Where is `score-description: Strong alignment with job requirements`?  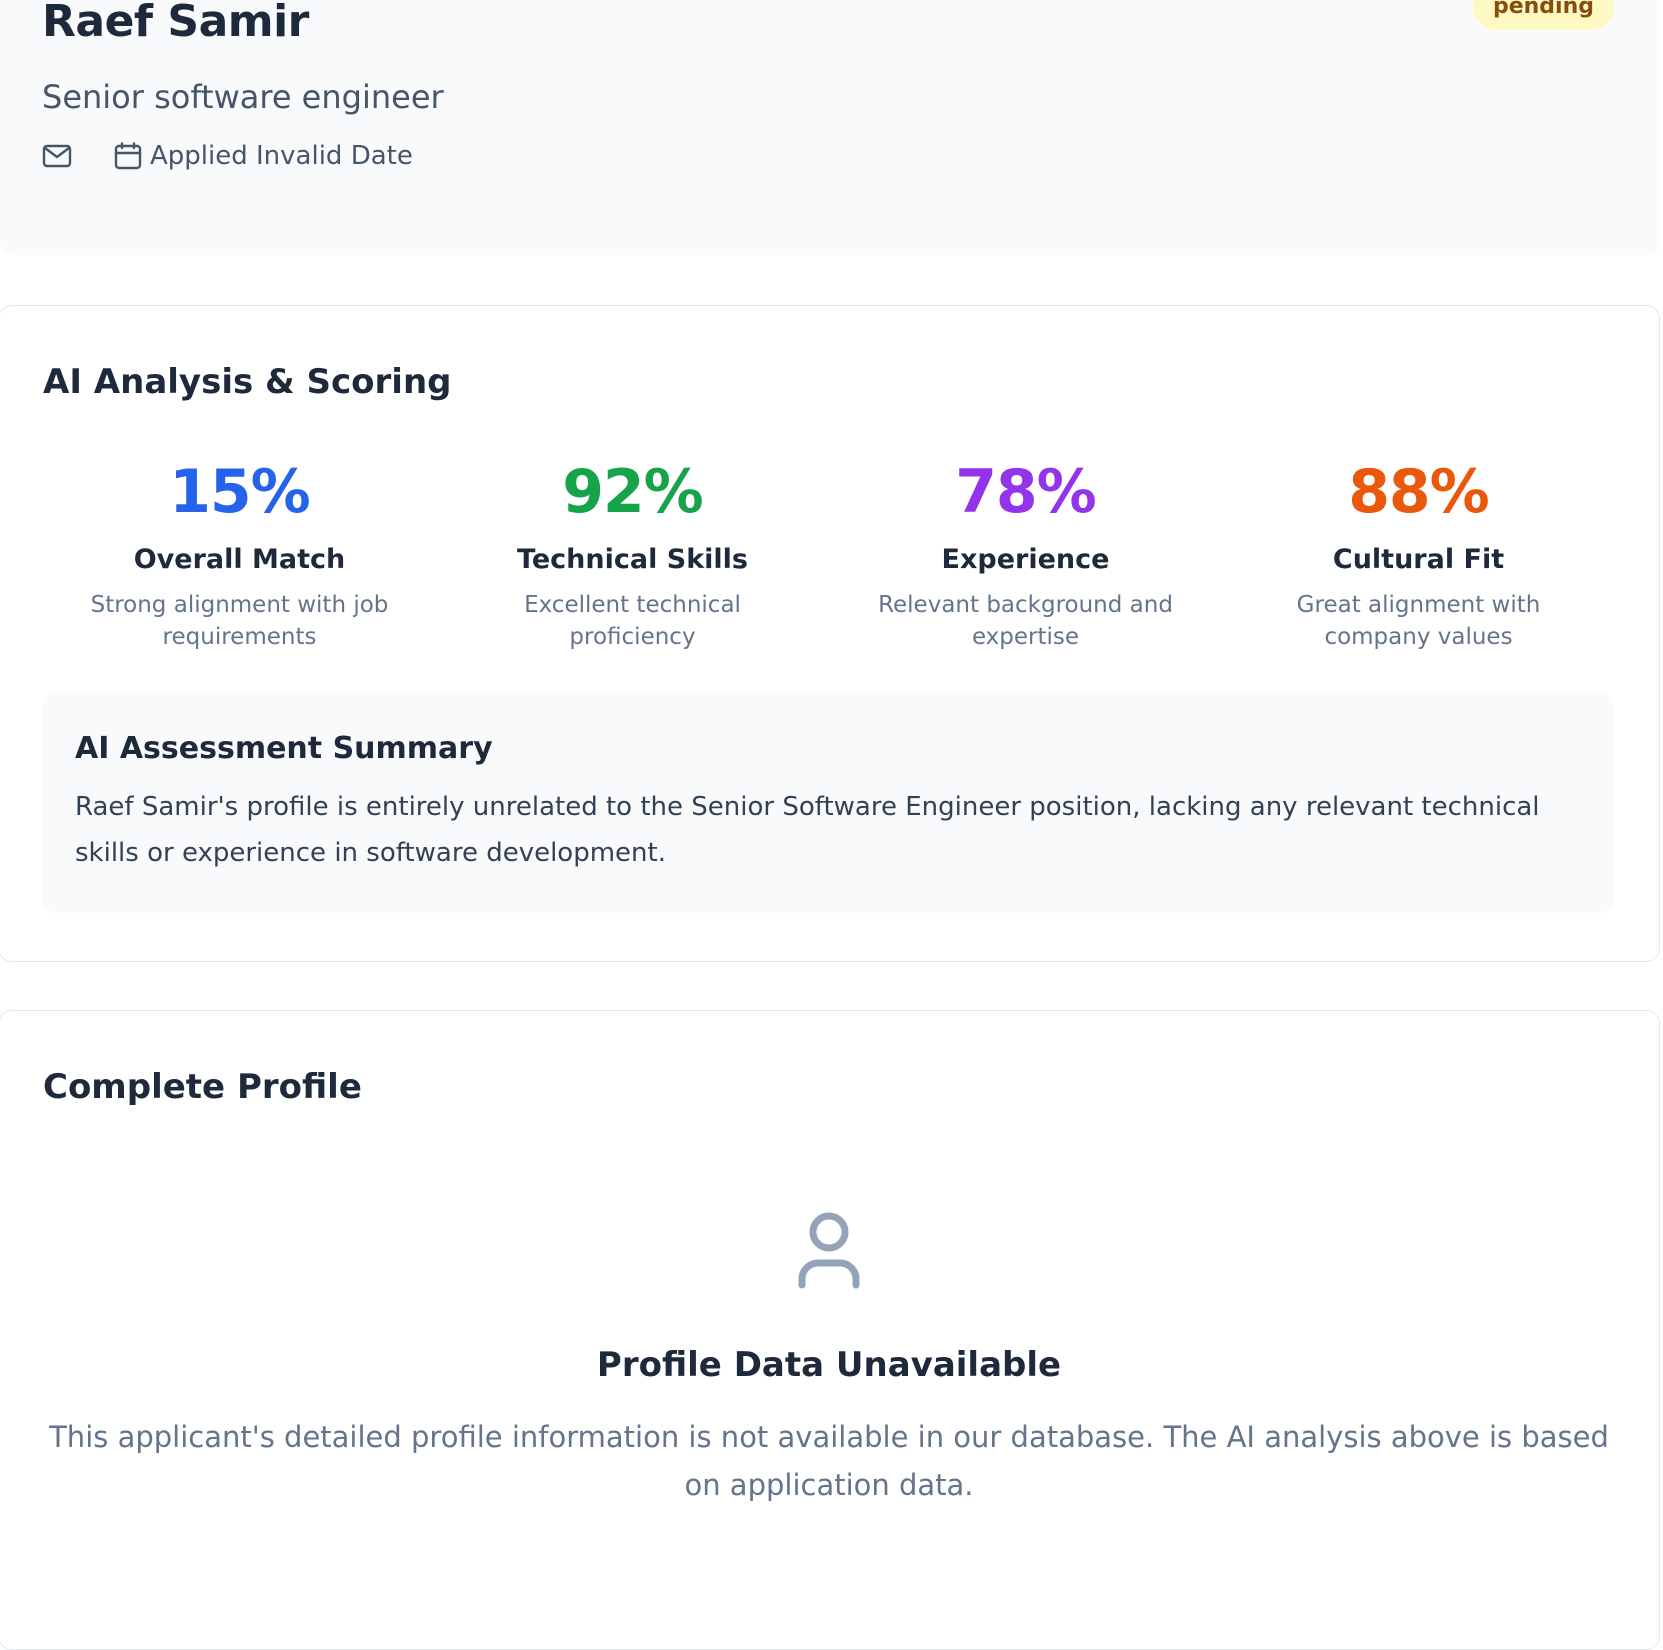
score-description: Strong alignment with job requirements is located at coordinates (239, 621).